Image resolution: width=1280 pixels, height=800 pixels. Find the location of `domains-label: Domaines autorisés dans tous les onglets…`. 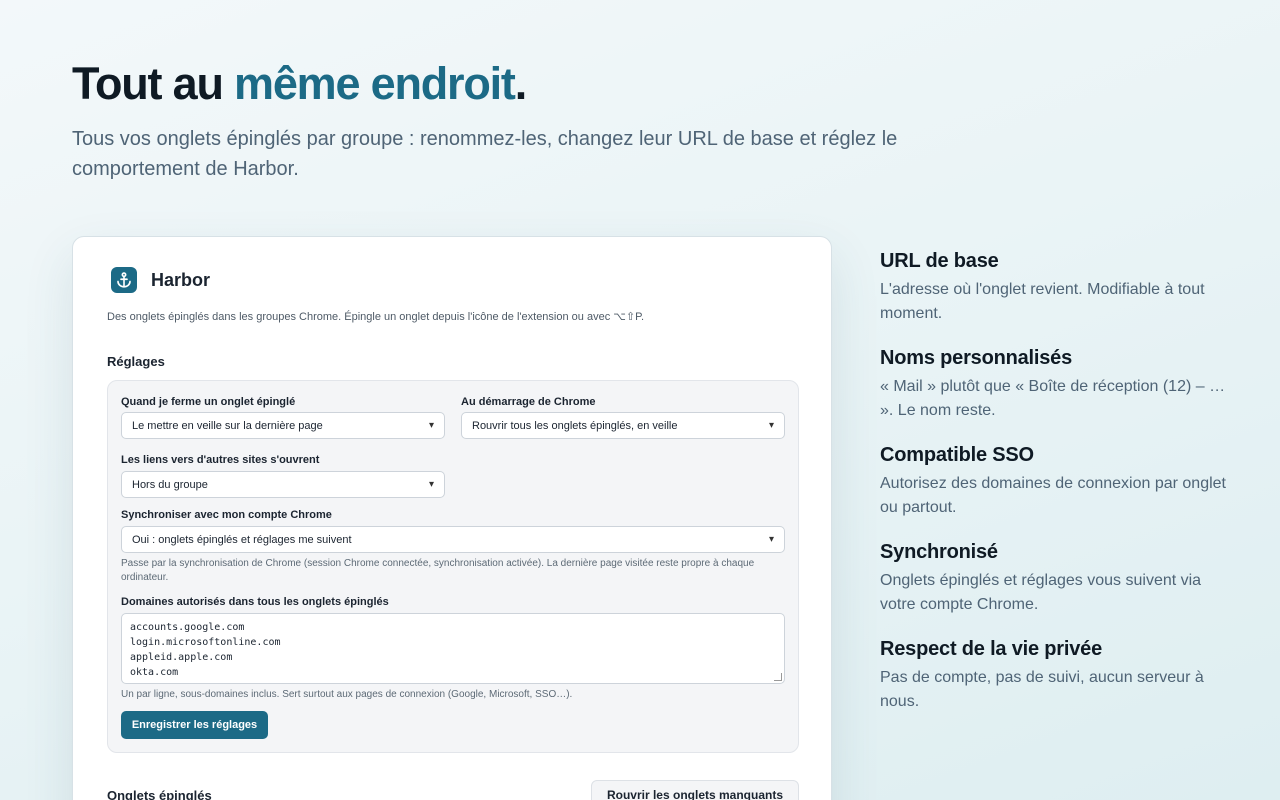

domains-label: Domaines autorisés dans tous les onglets… is located at coordinates (255, 602).